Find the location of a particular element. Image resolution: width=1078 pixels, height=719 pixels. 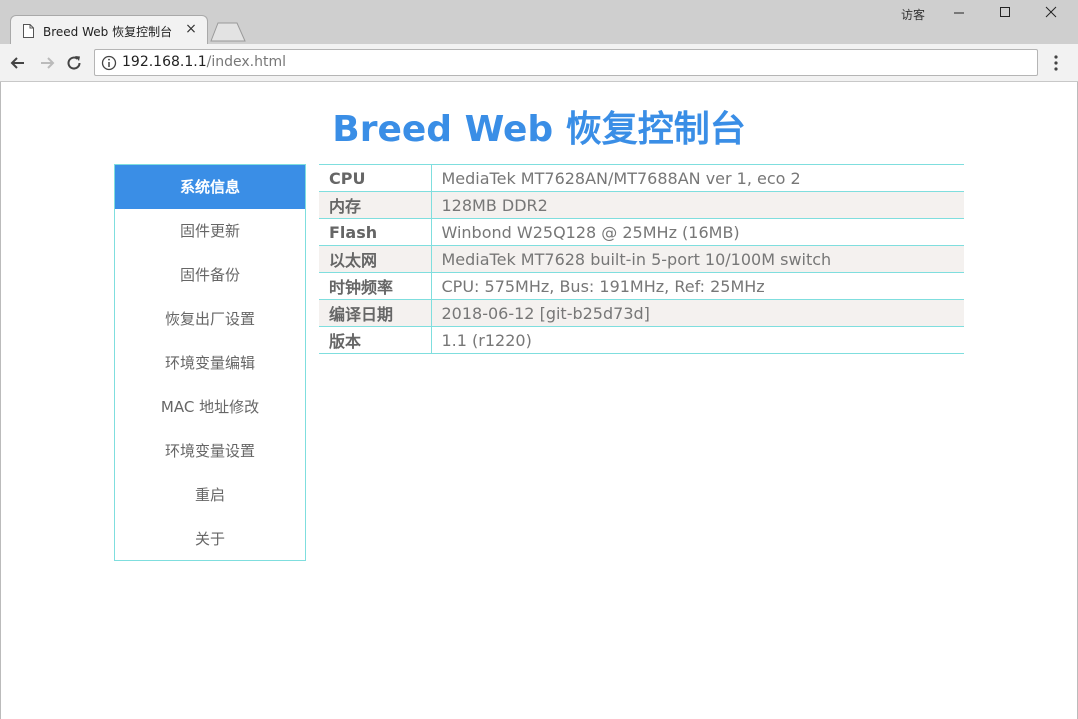

sidebar-item-env-edit: 环境变量编辑 is located at coordinates (210, 363).